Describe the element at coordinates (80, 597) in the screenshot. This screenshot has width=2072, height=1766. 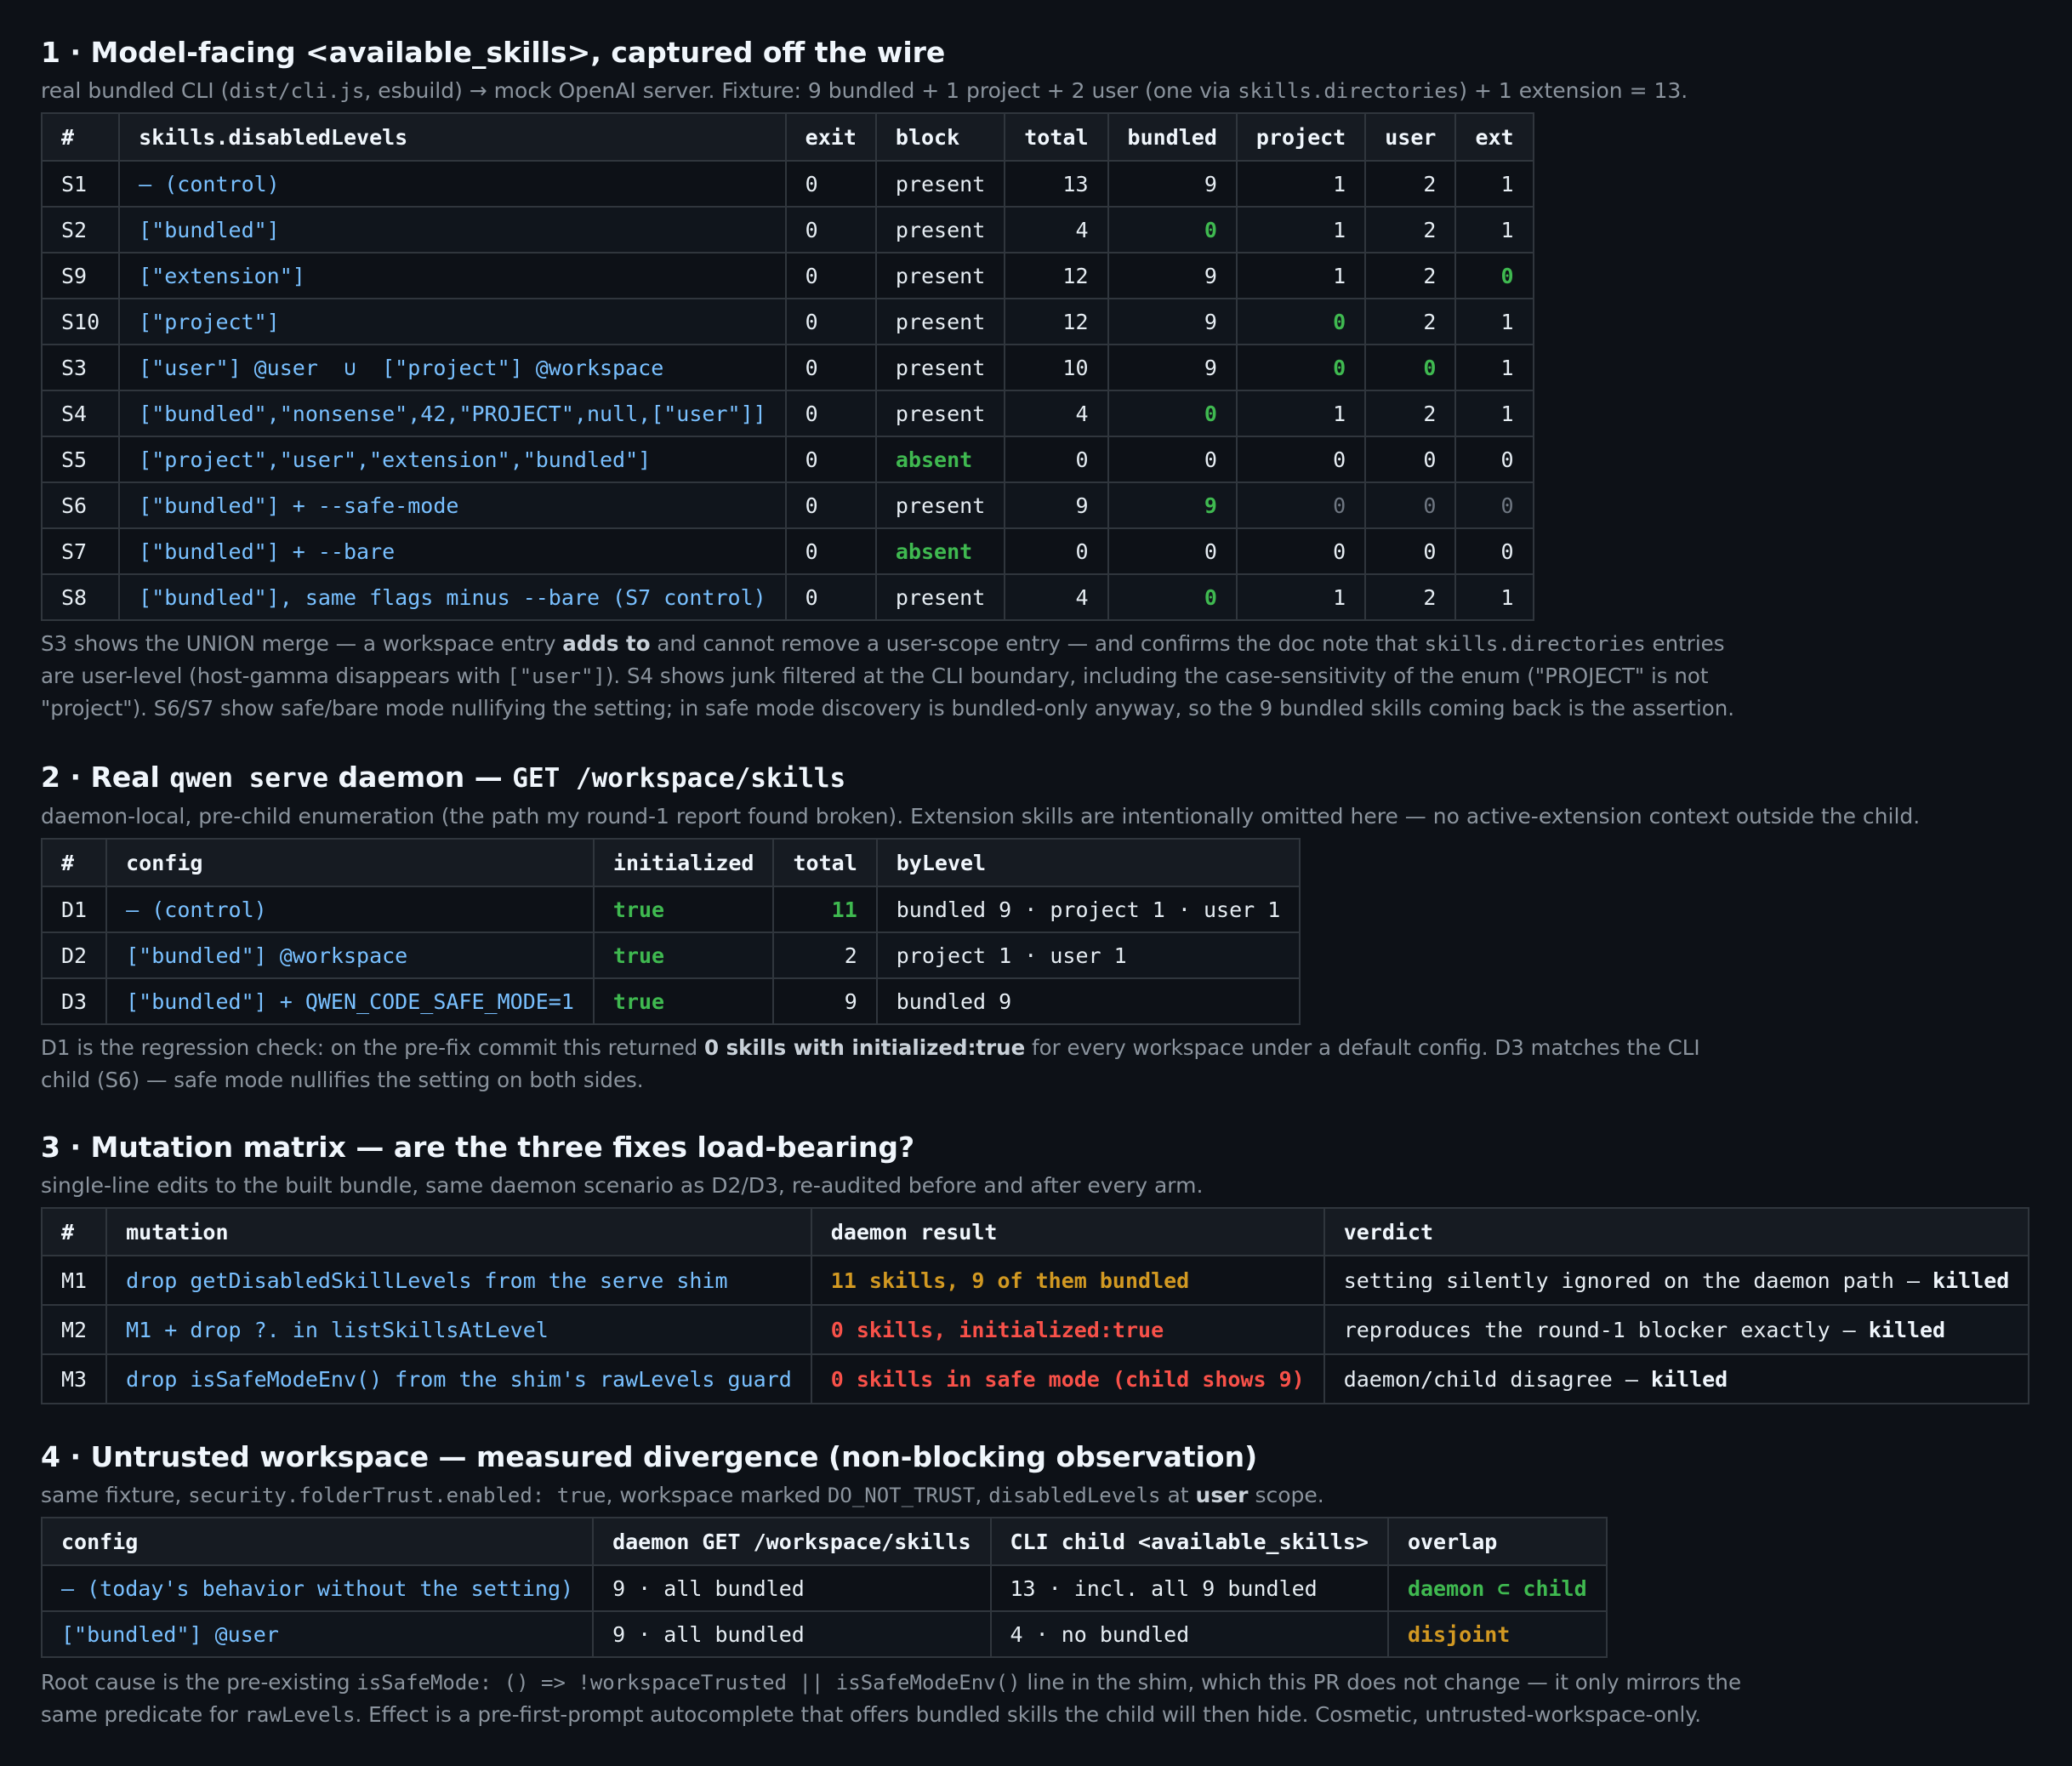
I see `table-cell: S8` at that location.